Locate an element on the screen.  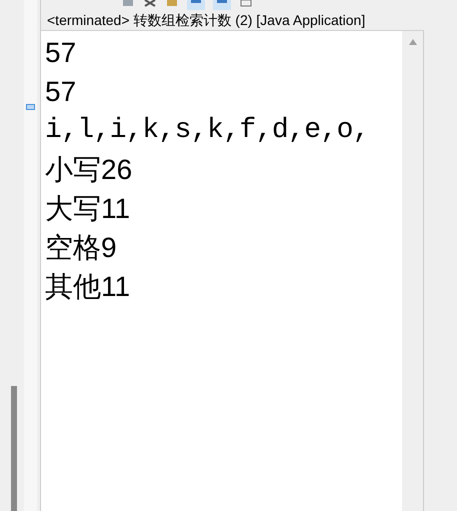
console-line: 其他11 is located at coordinates (88, 287).